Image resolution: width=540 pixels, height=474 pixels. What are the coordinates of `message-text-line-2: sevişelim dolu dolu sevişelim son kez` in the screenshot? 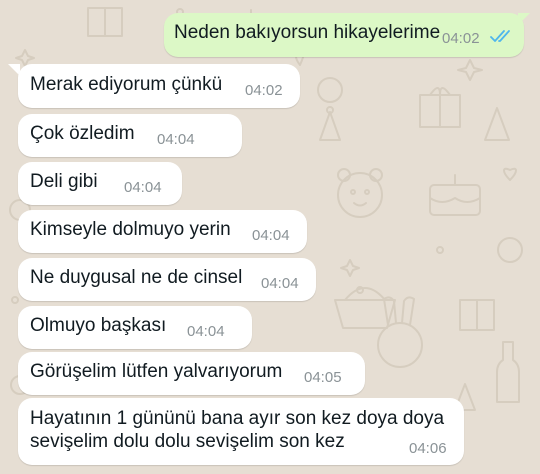 It's located at (187, 441).